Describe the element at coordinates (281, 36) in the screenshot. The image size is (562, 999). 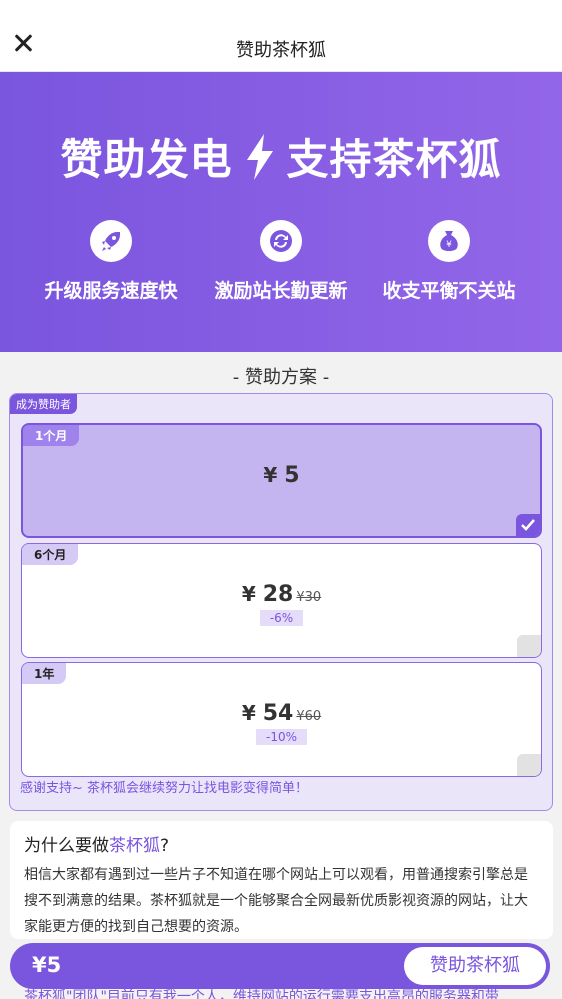
I see `top-bar: 赞助茶杯狐` at that location.